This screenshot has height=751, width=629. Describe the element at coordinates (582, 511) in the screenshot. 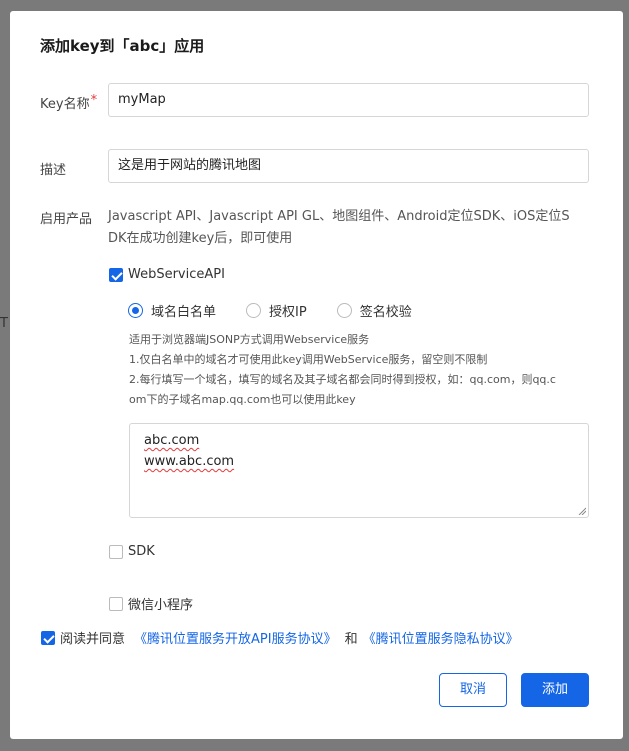

I see `resize-handle-icon` at that location.